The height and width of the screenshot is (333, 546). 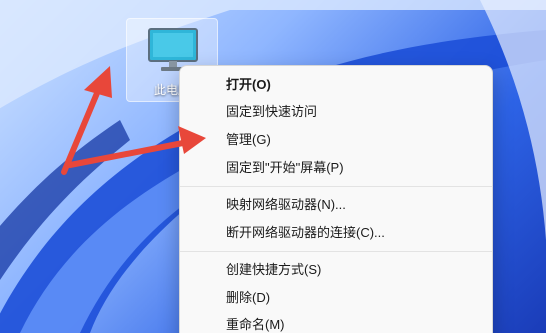 What do you see at coordinates (248, 85) in the screenshot?
I see `menu-item-open: 打开(O)` at bounding box center [248, 85].